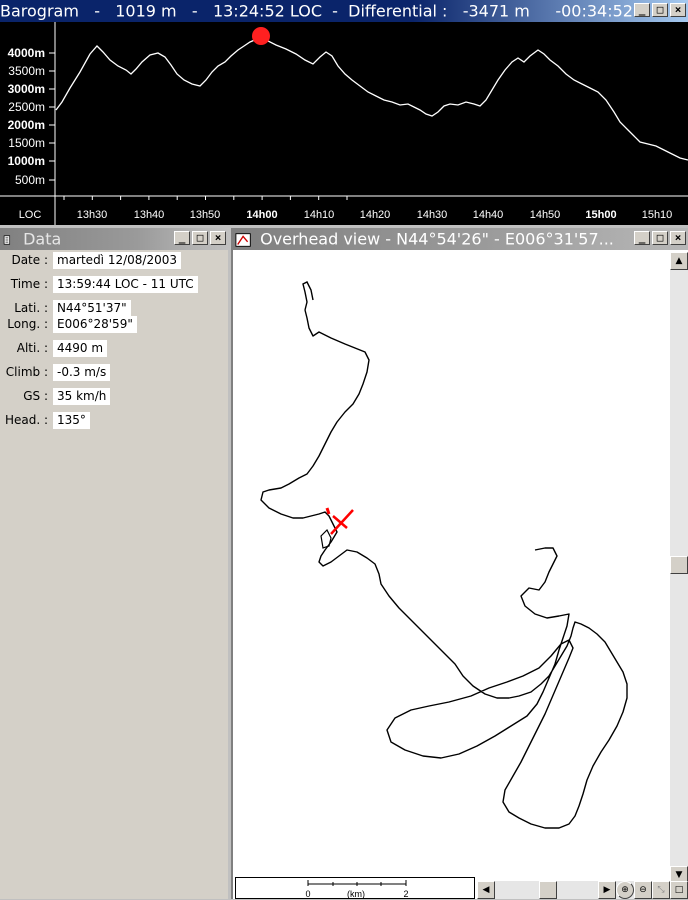  Describe the element at coordinates (607, 890) in the screenshot. I see `scroll-right-button: ▶` at that location.